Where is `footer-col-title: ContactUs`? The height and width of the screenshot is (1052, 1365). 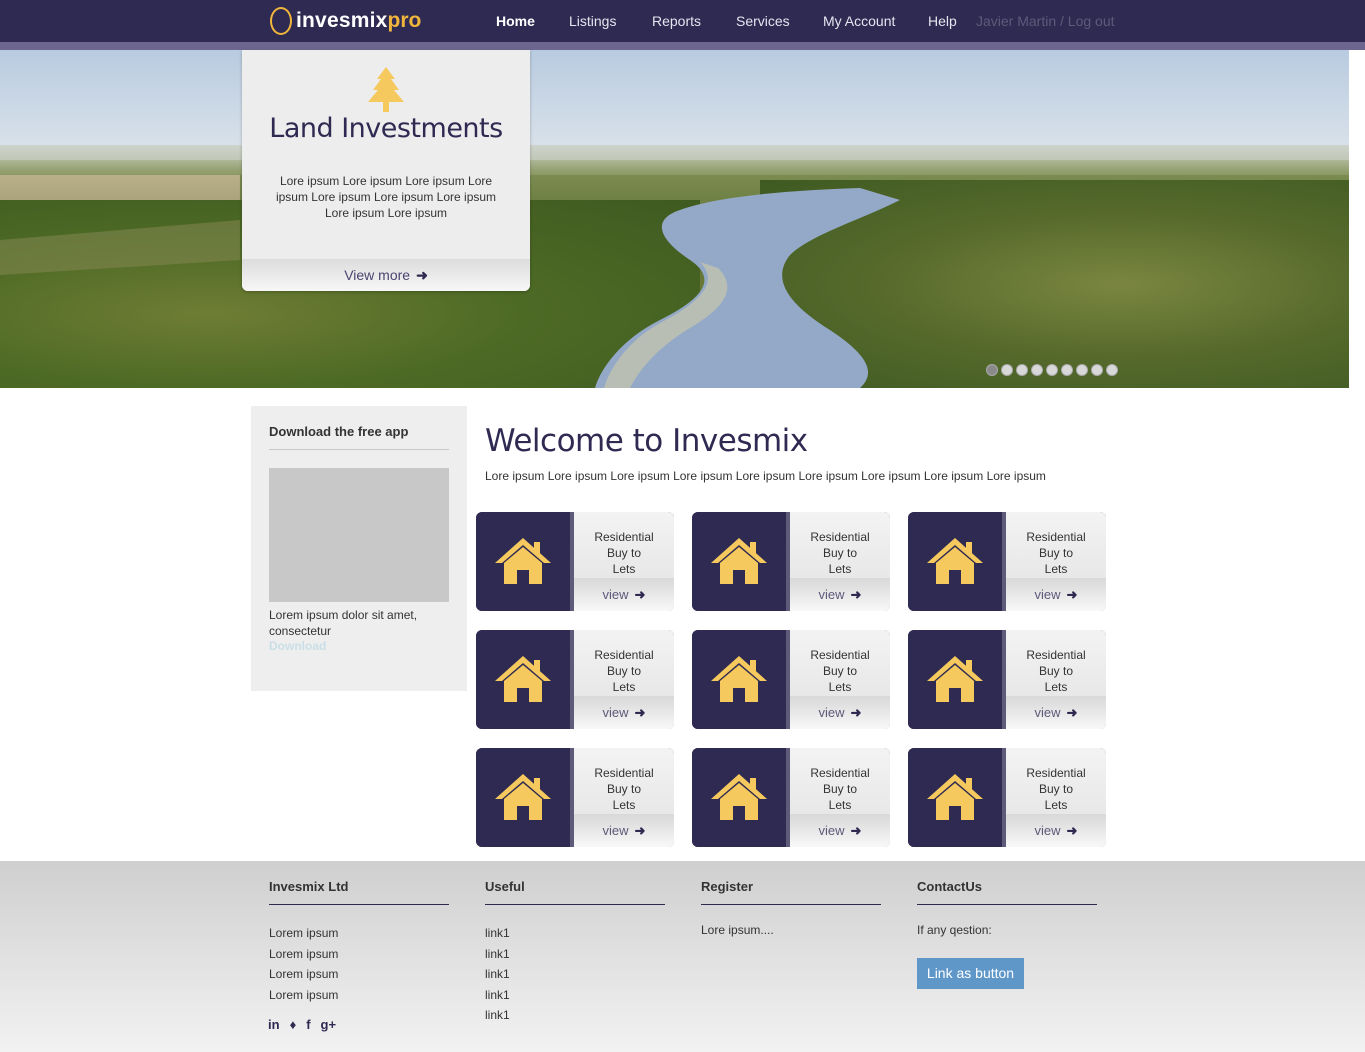
footer-col-title: ContactUs is located at coordinates (950, 886).